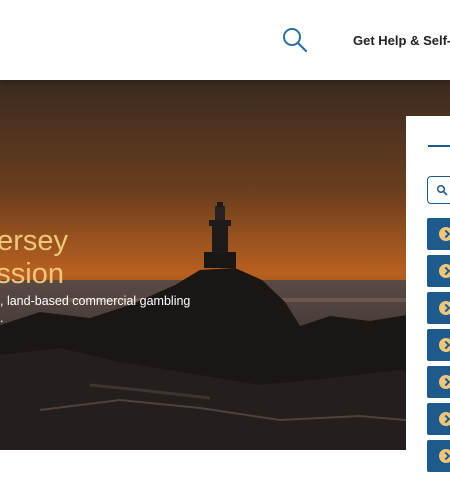 This screenshot has width=450, height=477. I want to click on quick-link-list, so click(438, 347).